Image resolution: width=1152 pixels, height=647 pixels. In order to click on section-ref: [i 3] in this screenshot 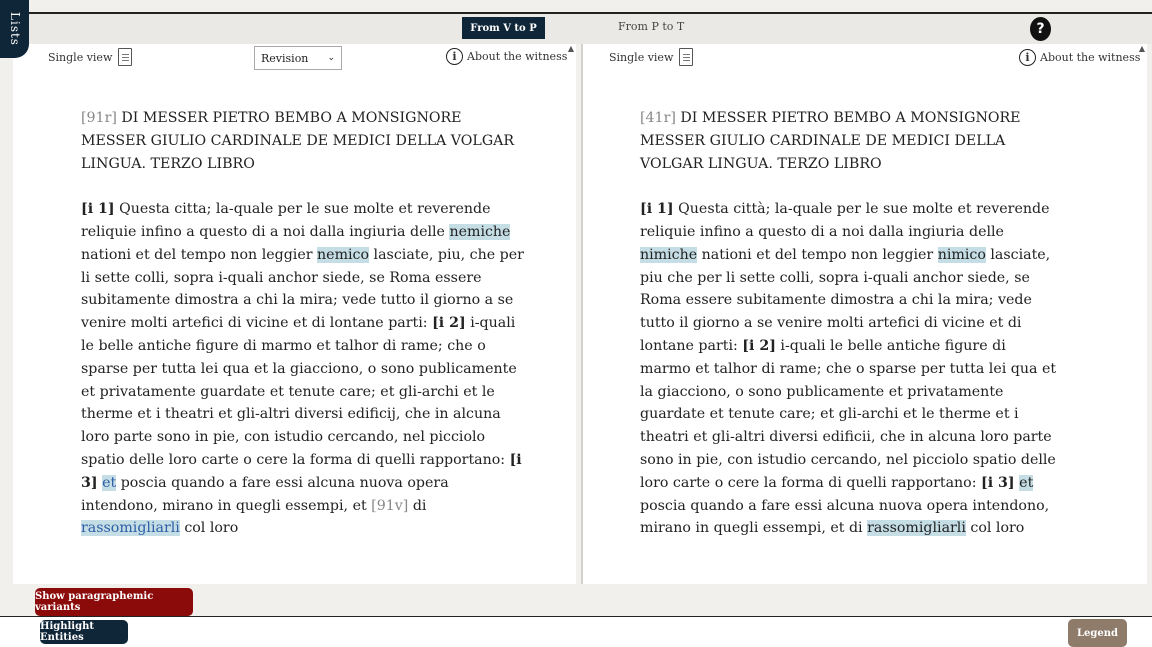, I will do `click(998, 482)`.